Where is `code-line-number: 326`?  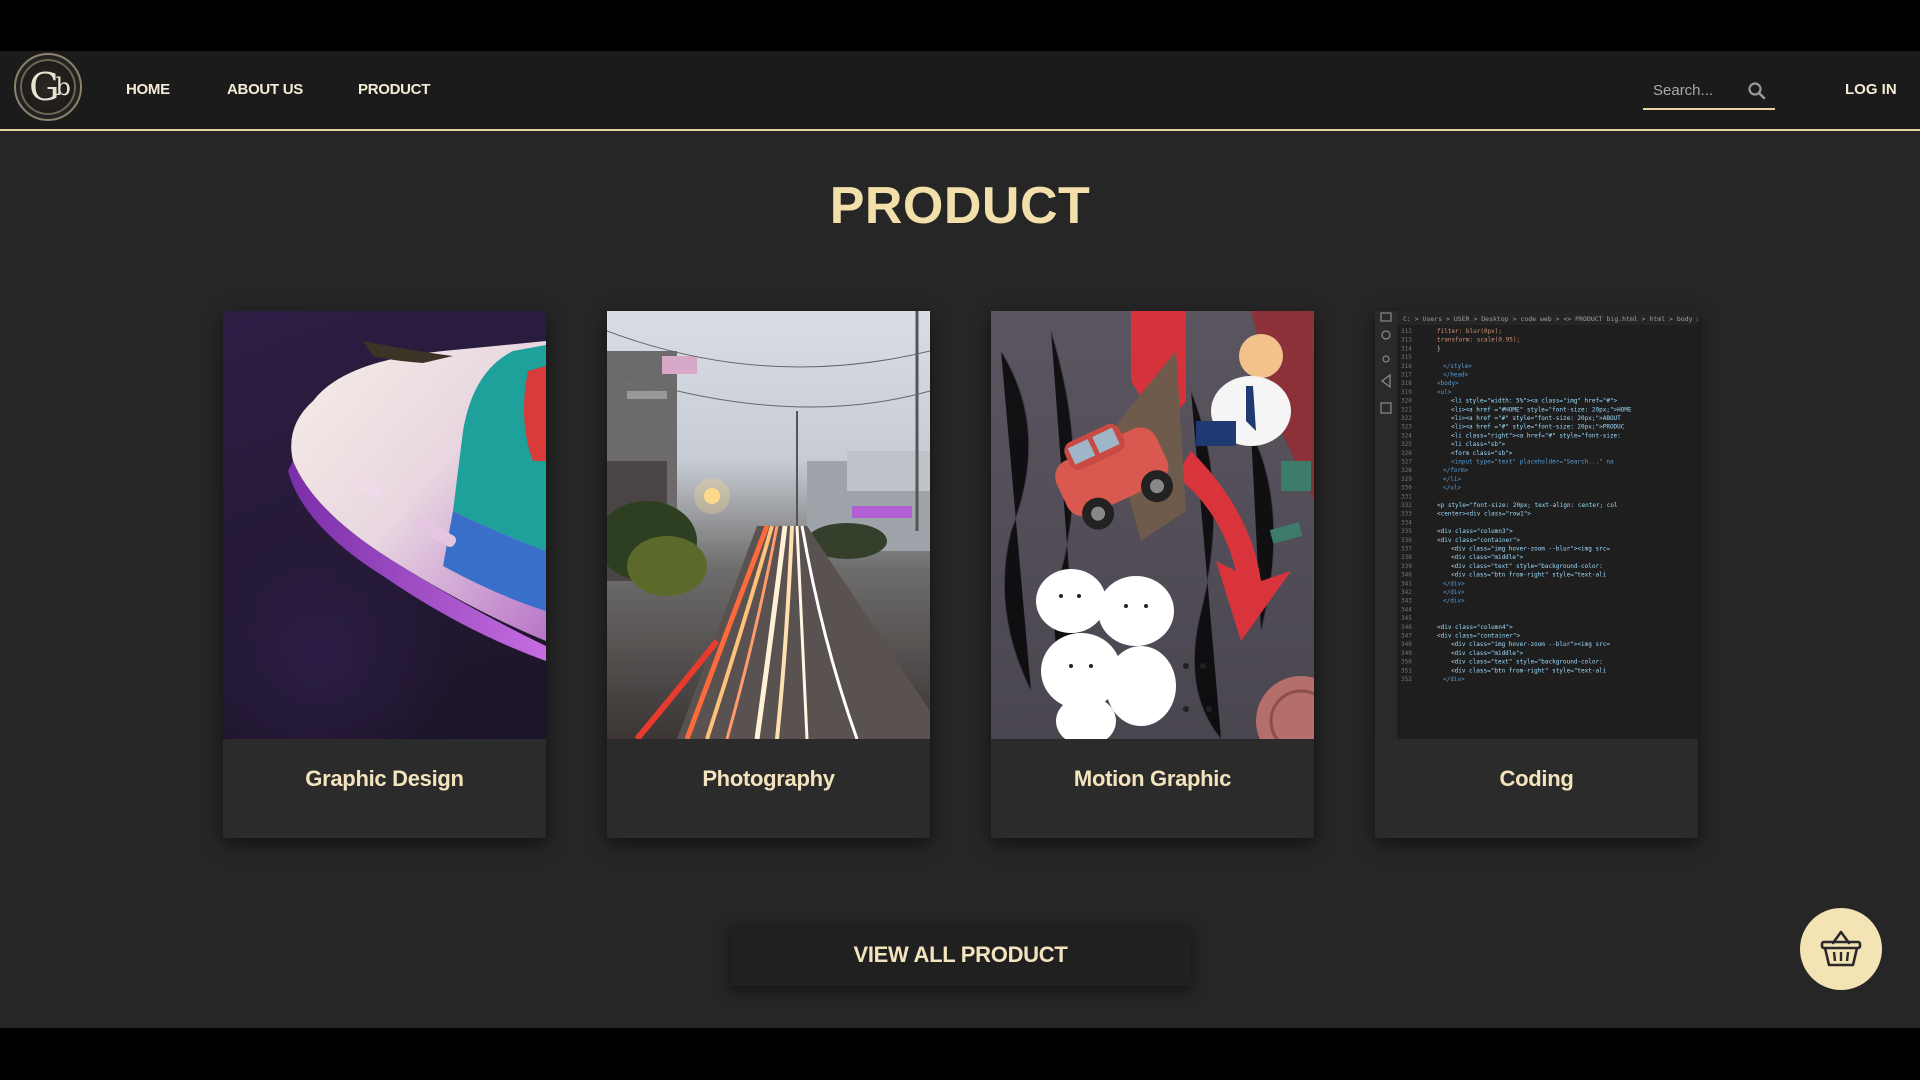 code-line-number: 326 is located at coordinates (1406, 453).